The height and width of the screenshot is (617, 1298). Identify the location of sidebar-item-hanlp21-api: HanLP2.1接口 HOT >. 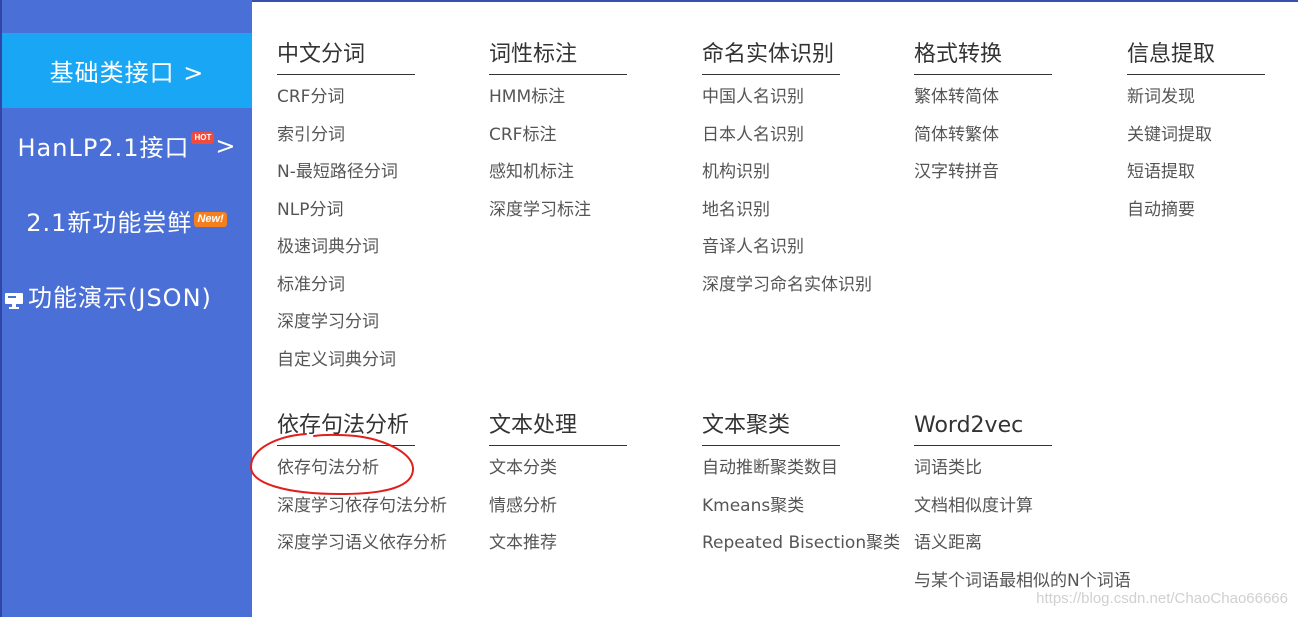
(127, 145).